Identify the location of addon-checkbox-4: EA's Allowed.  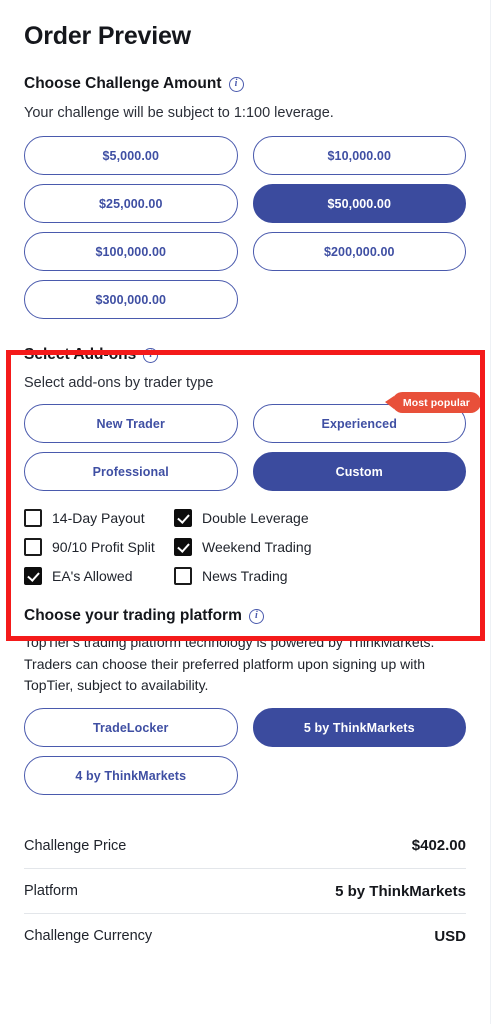
(99, 576).